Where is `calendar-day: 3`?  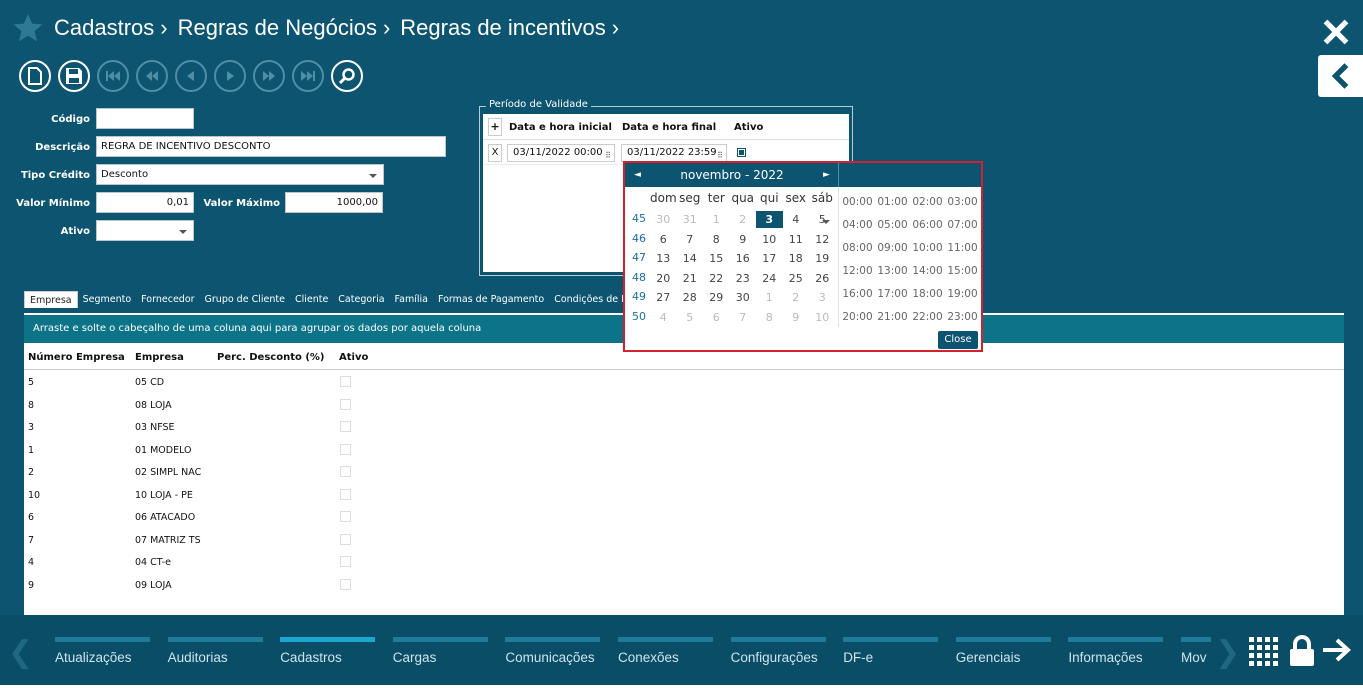
calendar-day: 3 is located at coordinates (822, 297).